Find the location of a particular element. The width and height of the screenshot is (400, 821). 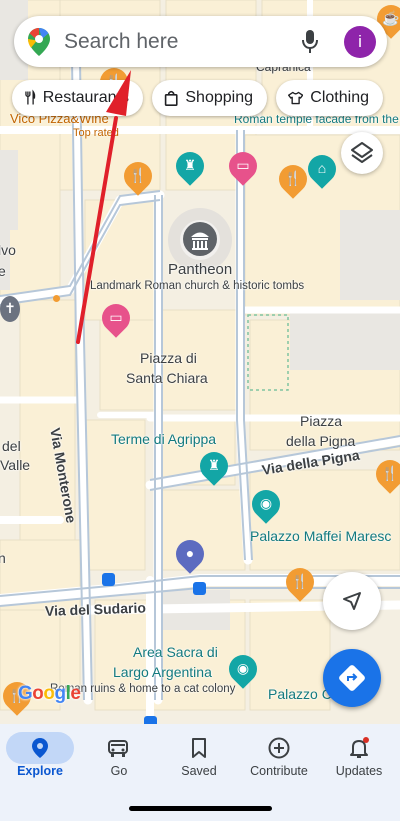

monument-pin: ♜ is located at coordinates (214, 466).